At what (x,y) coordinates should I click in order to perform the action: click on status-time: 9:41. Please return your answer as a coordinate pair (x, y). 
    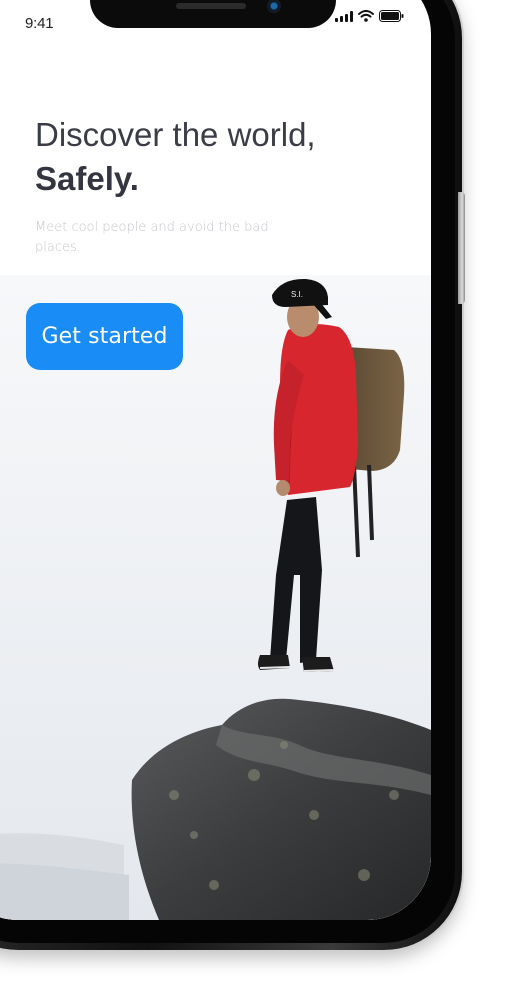
    Looking at the image, I should click on (39, 23).